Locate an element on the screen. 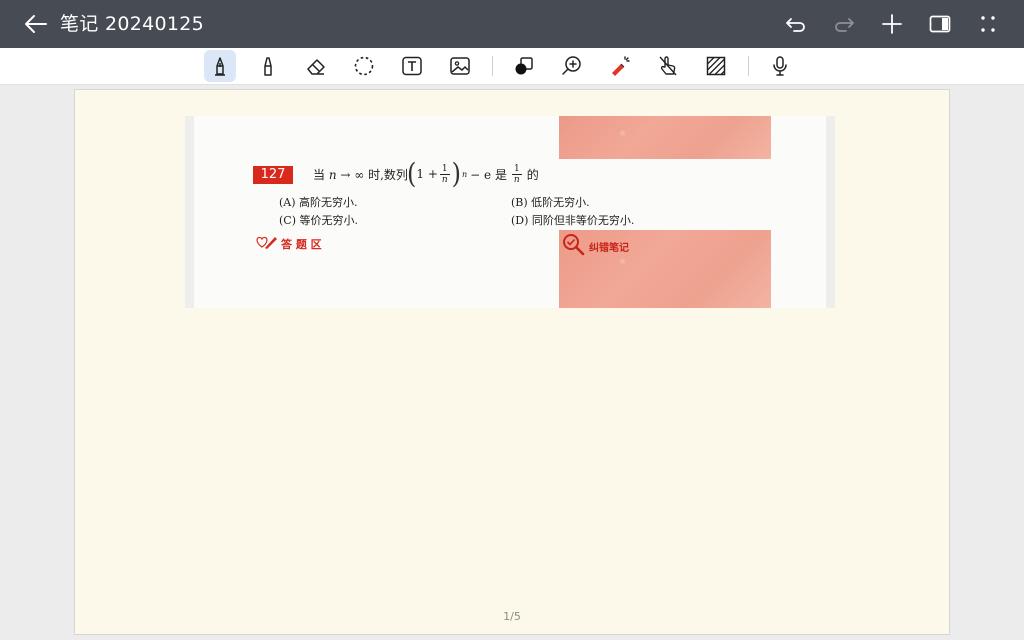 Image resolution: width=1024 pixels, height=640 pixels. drawing-toolbar is located at coordinates (512, 66).